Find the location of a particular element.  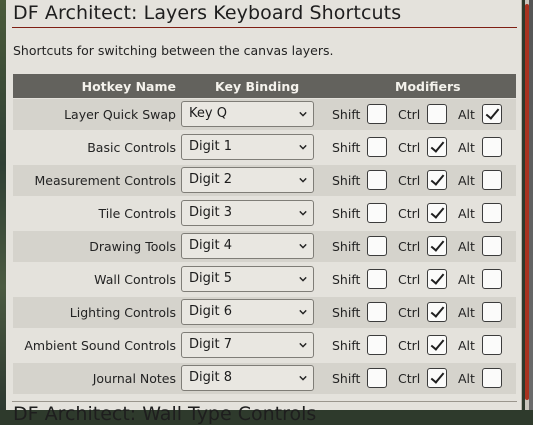

header-key-binding: Key Binding is located at coordinates (257, 86).